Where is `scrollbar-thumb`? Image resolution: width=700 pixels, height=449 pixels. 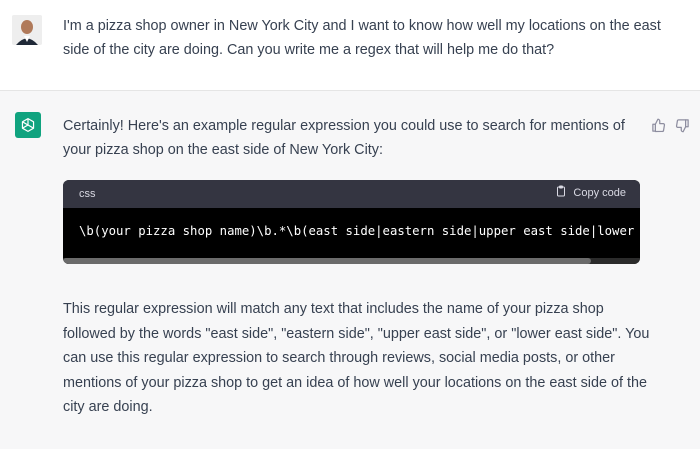
scrollbar-thumb is located at coordinates (327, 261).